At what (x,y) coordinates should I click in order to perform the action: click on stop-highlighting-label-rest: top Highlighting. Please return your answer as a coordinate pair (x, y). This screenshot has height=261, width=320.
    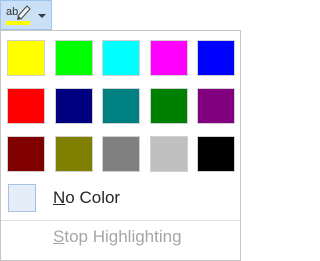
    Looking at the image, I should click on (123, 236).